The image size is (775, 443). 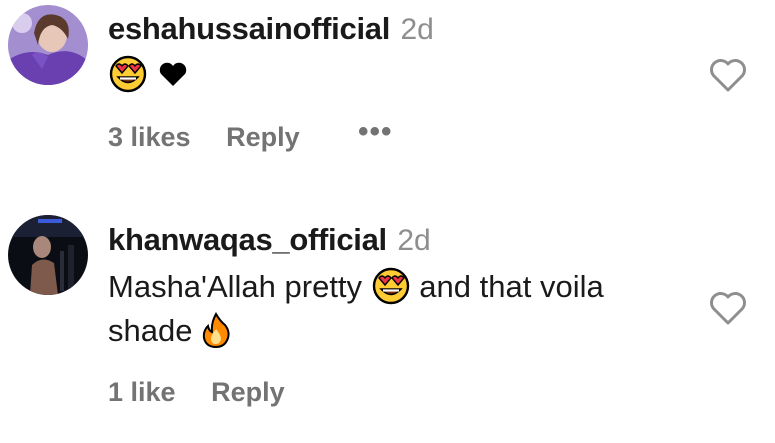 I want to click on comment-text, so click(x=148, y=75).